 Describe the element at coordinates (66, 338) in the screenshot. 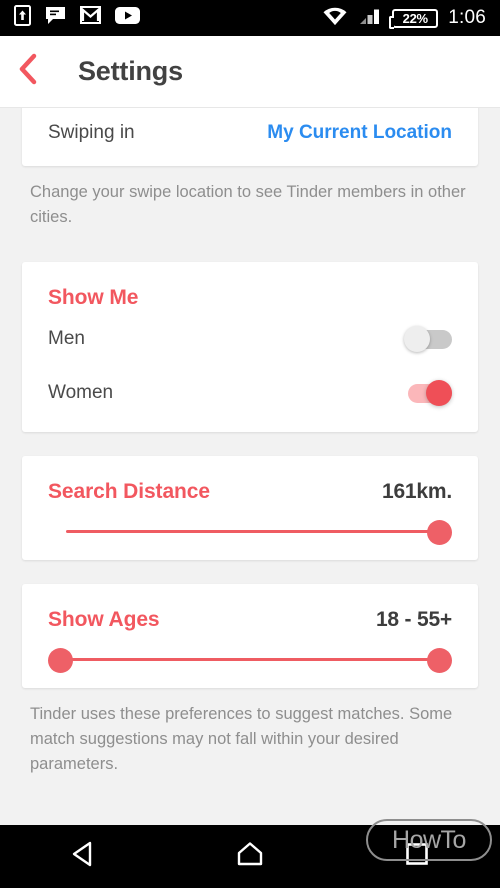

I see `show-me-label-men: Men` at that location.